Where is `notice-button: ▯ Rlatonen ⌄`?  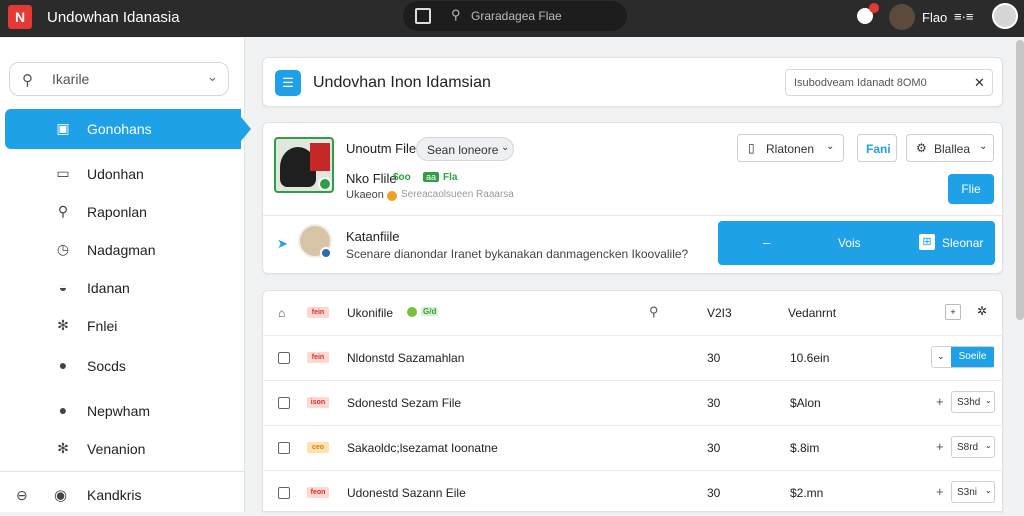
notice-button: ▯ Rlatonen ⌄ is located at coordinates (790, 148).